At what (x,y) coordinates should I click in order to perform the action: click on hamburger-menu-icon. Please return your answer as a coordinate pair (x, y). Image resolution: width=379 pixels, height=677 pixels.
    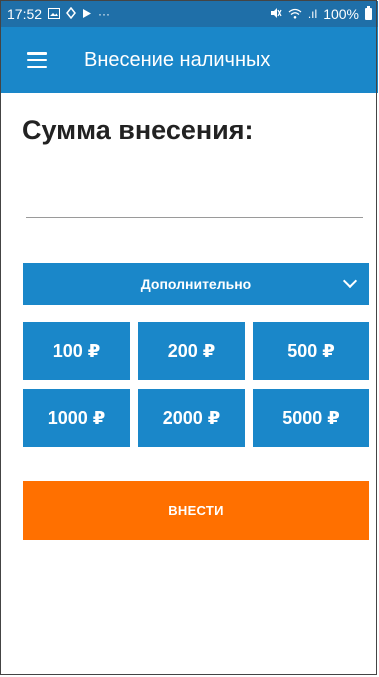
    Looking at the image, I should click on (37, 60).